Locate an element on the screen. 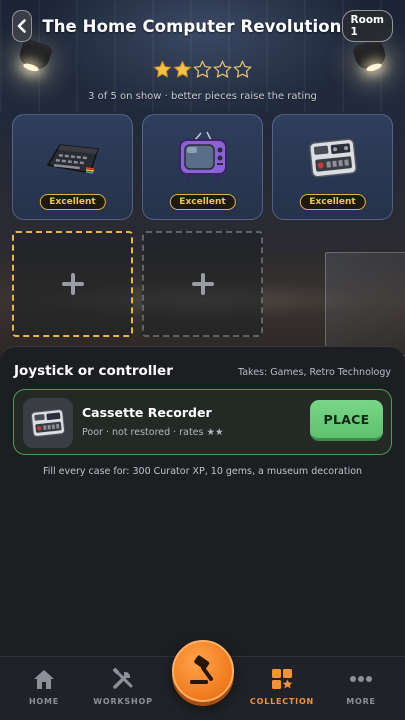 The width and height of the screenshot is (405, 720). auction-button is located at coordinates (203, 671).